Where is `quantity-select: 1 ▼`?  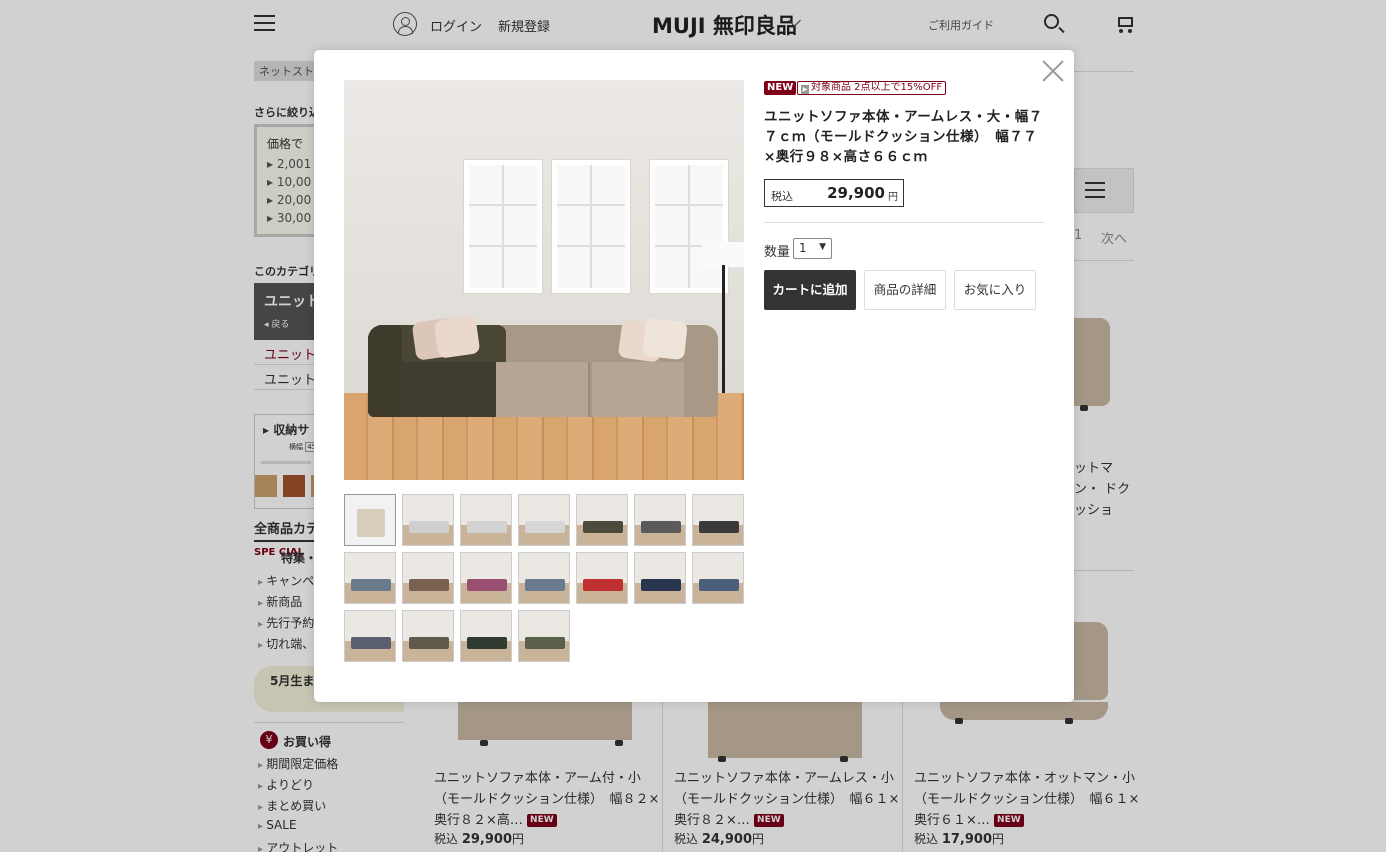
quantity-select: 1 ▼ is located at coordinates (812, 248).